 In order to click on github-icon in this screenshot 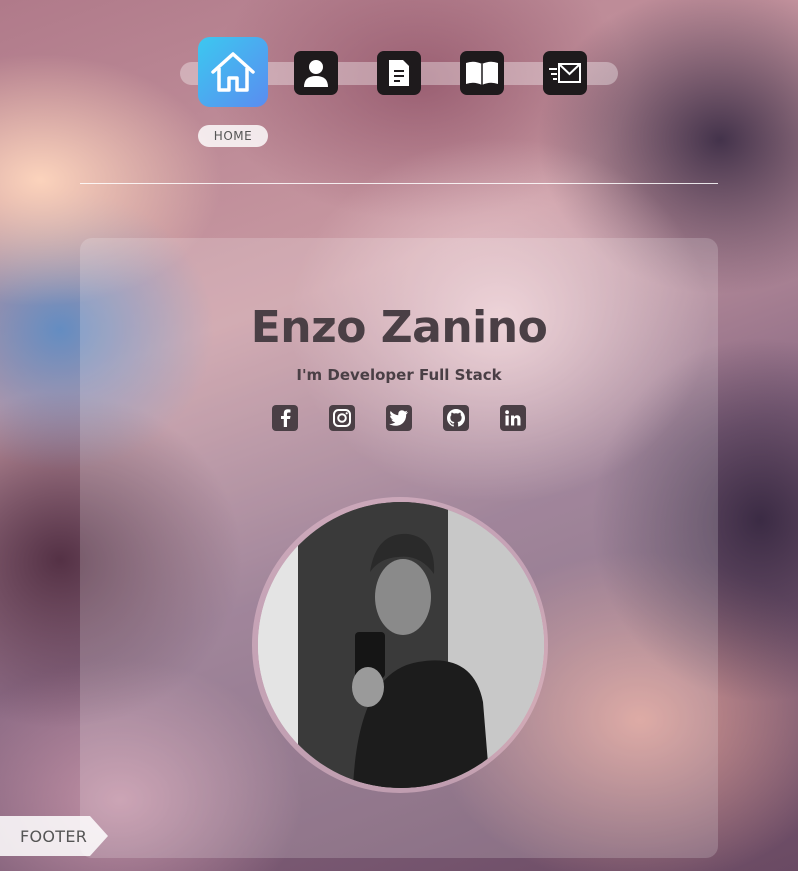, I will do `click(456, 418)`.